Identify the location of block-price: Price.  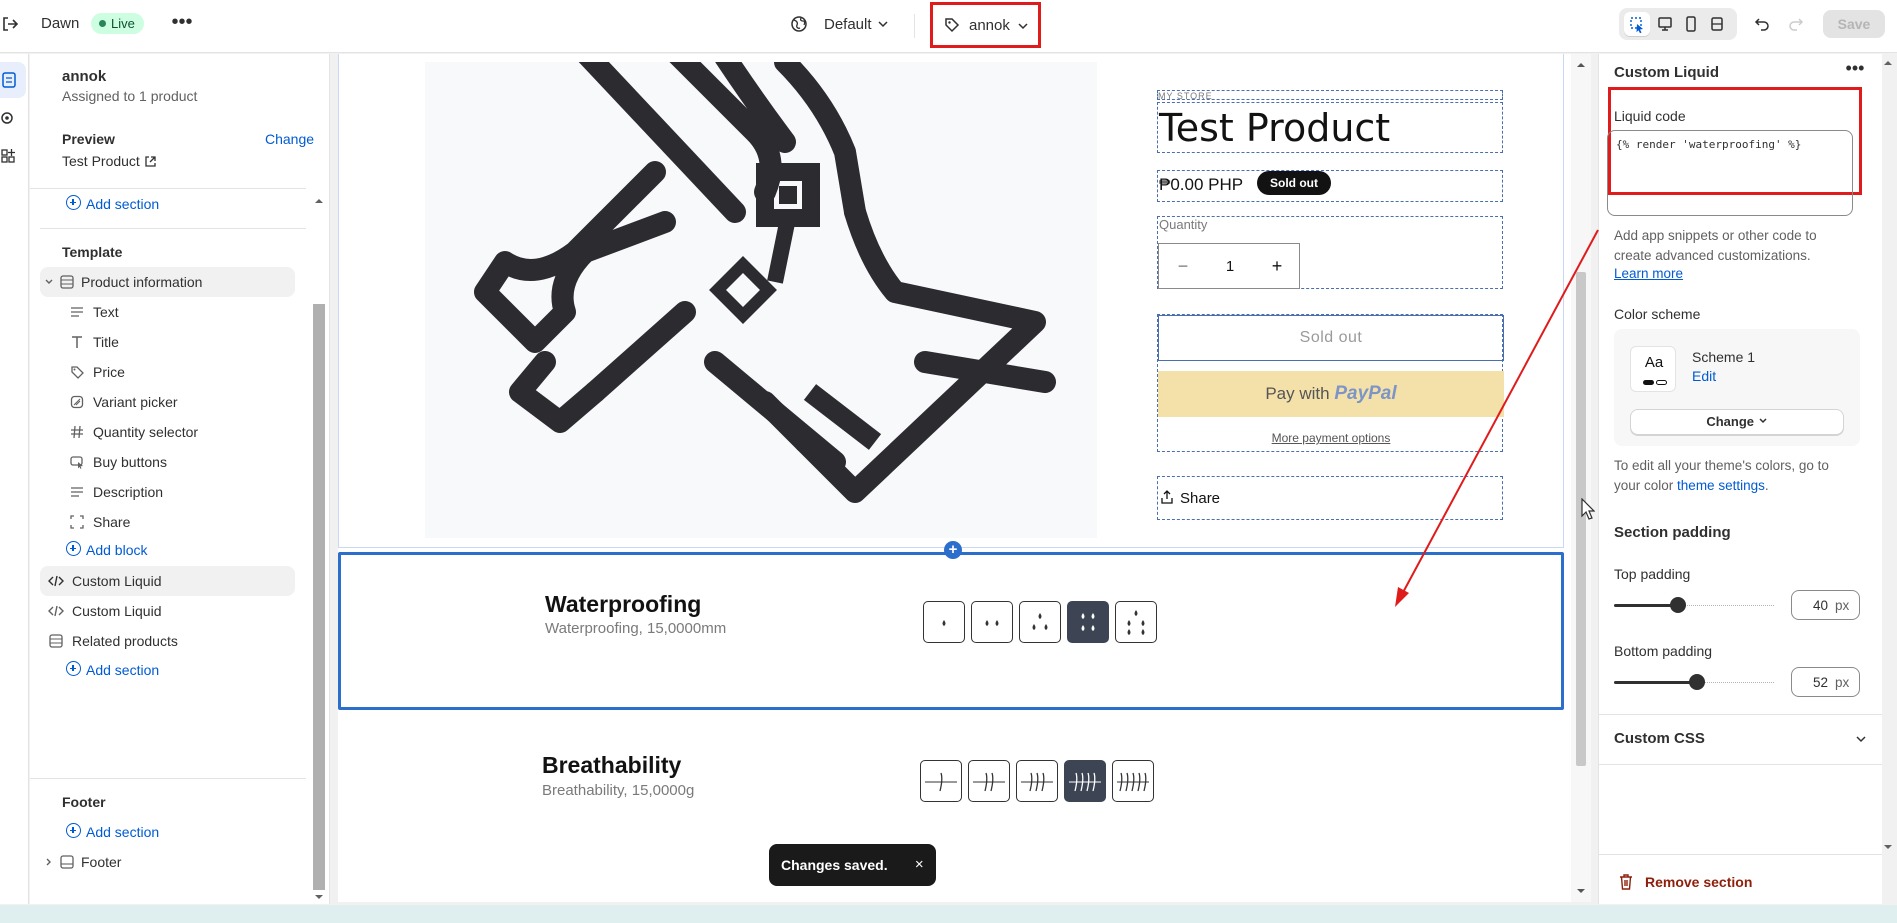
(182, 372).